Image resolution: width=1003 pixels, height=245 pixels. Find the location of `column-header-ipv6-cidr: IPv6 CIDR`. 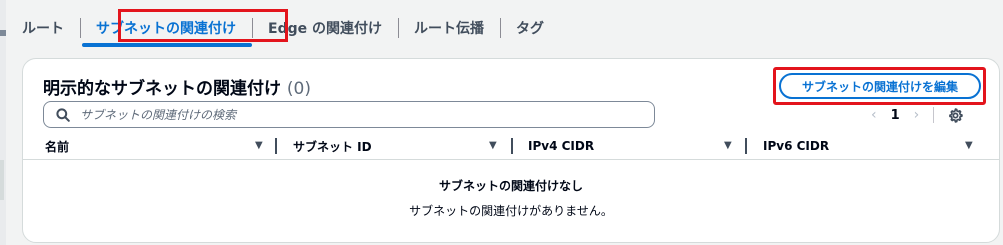

column-header-ipv6-cidr: IPv6 CIDR is located at coordinates (796, 146).